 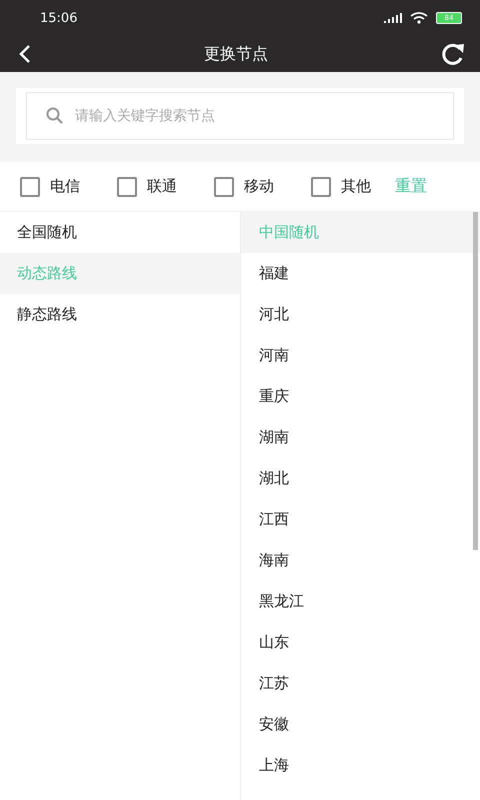 I want to click on scrollbar, so click(x=475, y=381).